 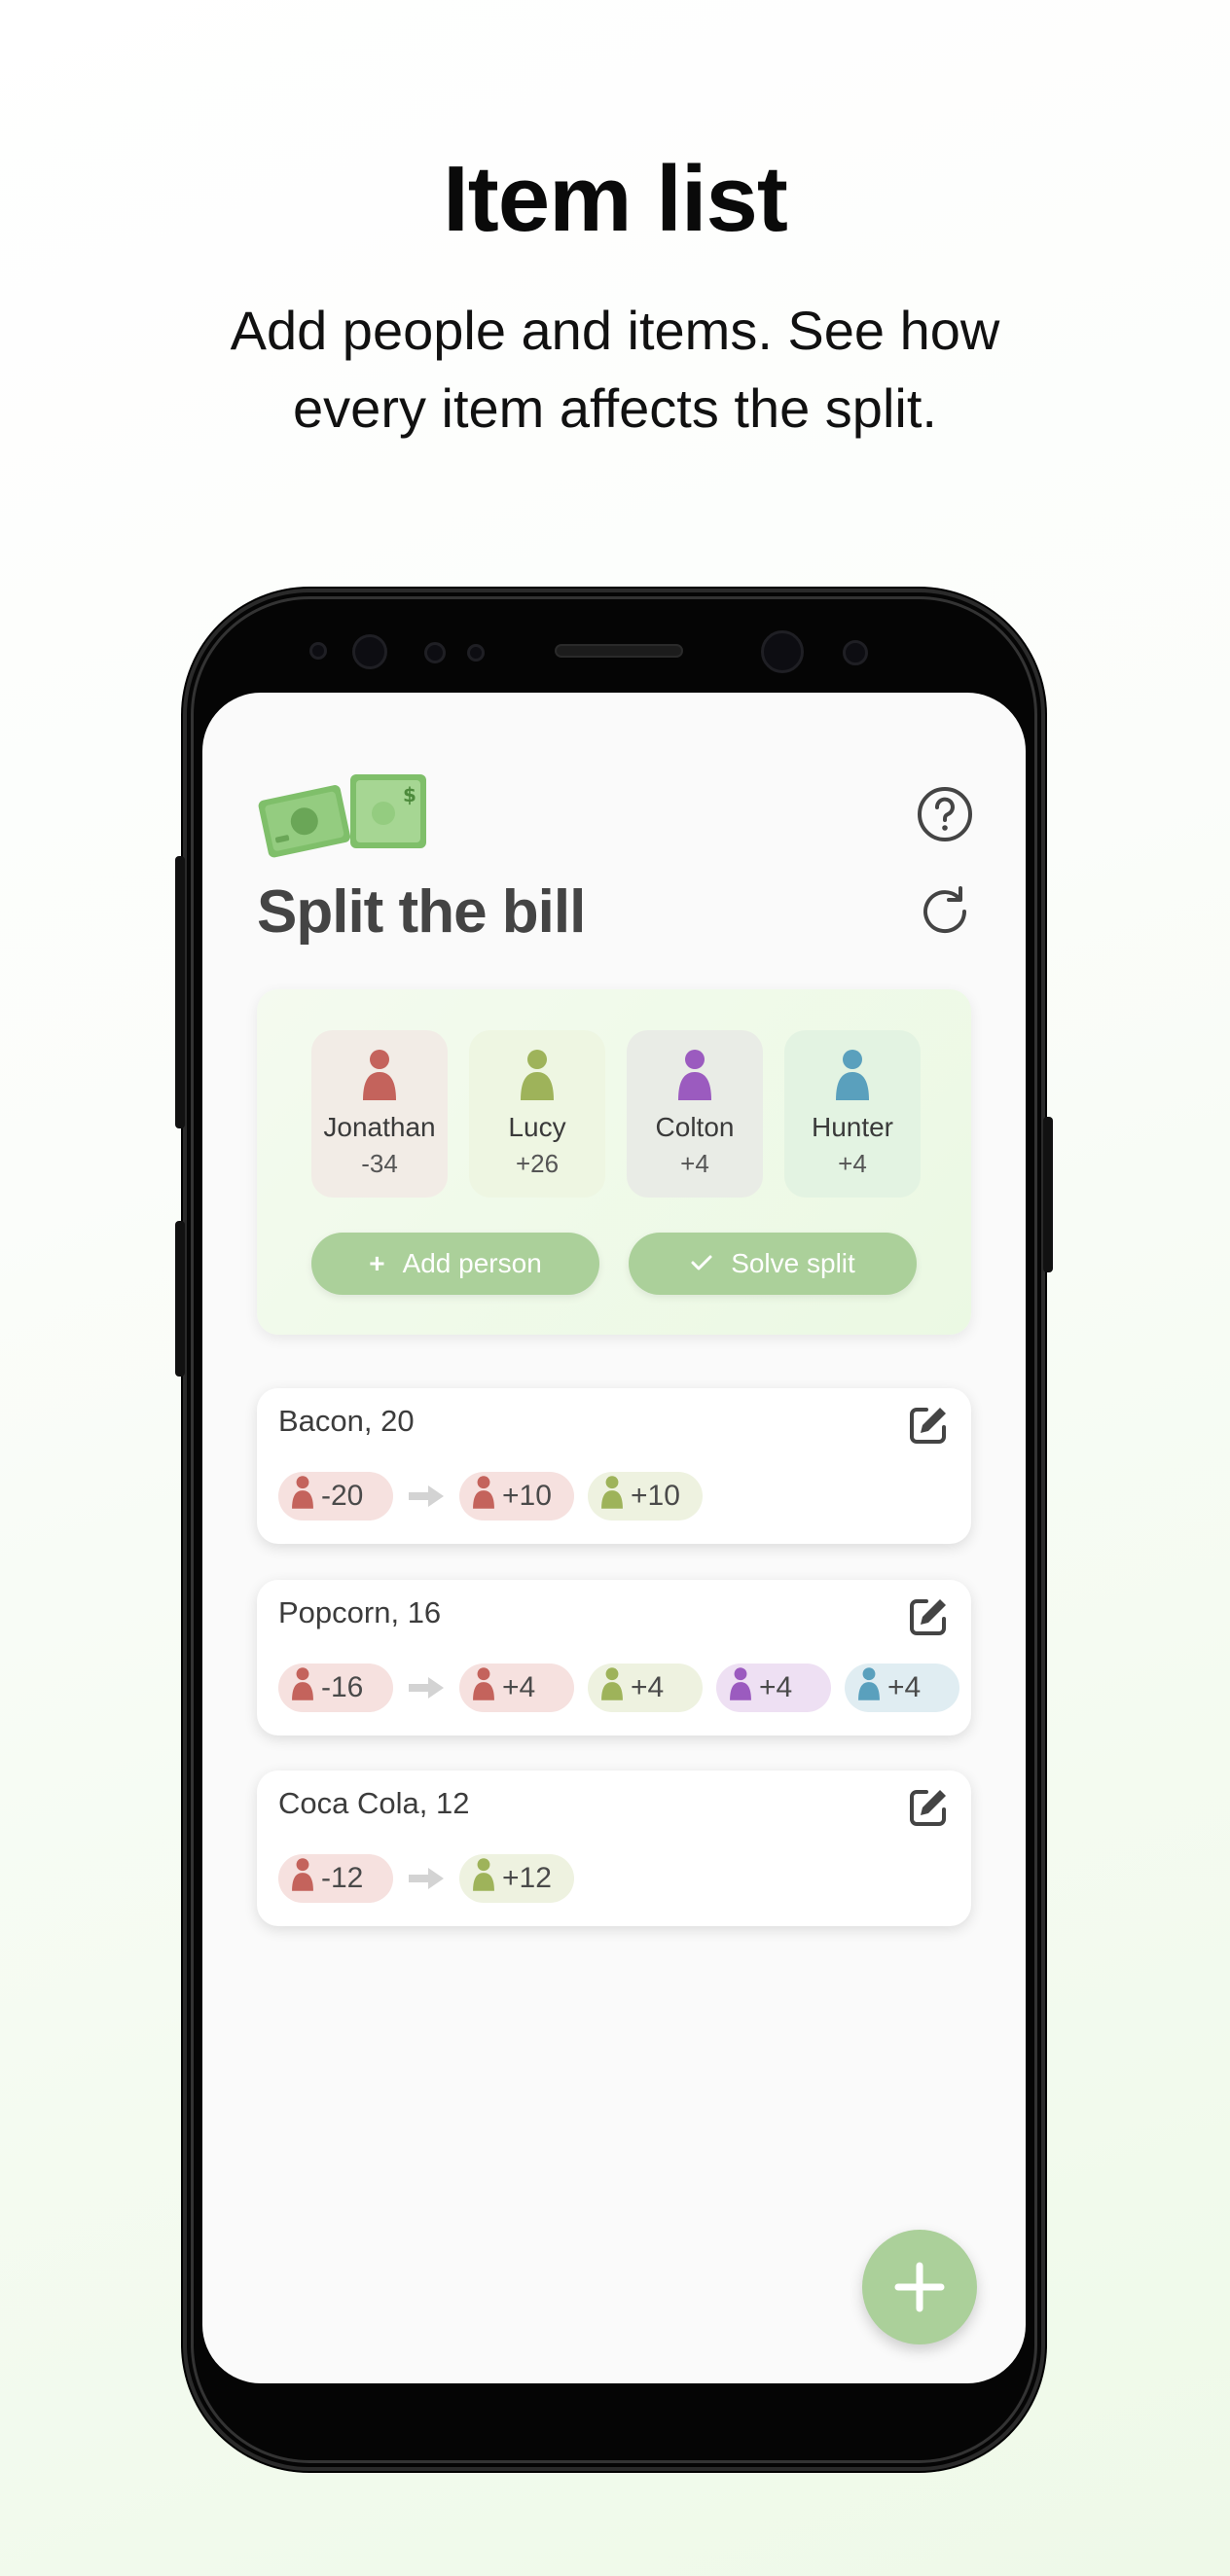 What do you see at coordinates (180, 1299) in the screenshot?
I see `bixby-button` at bounding box center [180, 1299].